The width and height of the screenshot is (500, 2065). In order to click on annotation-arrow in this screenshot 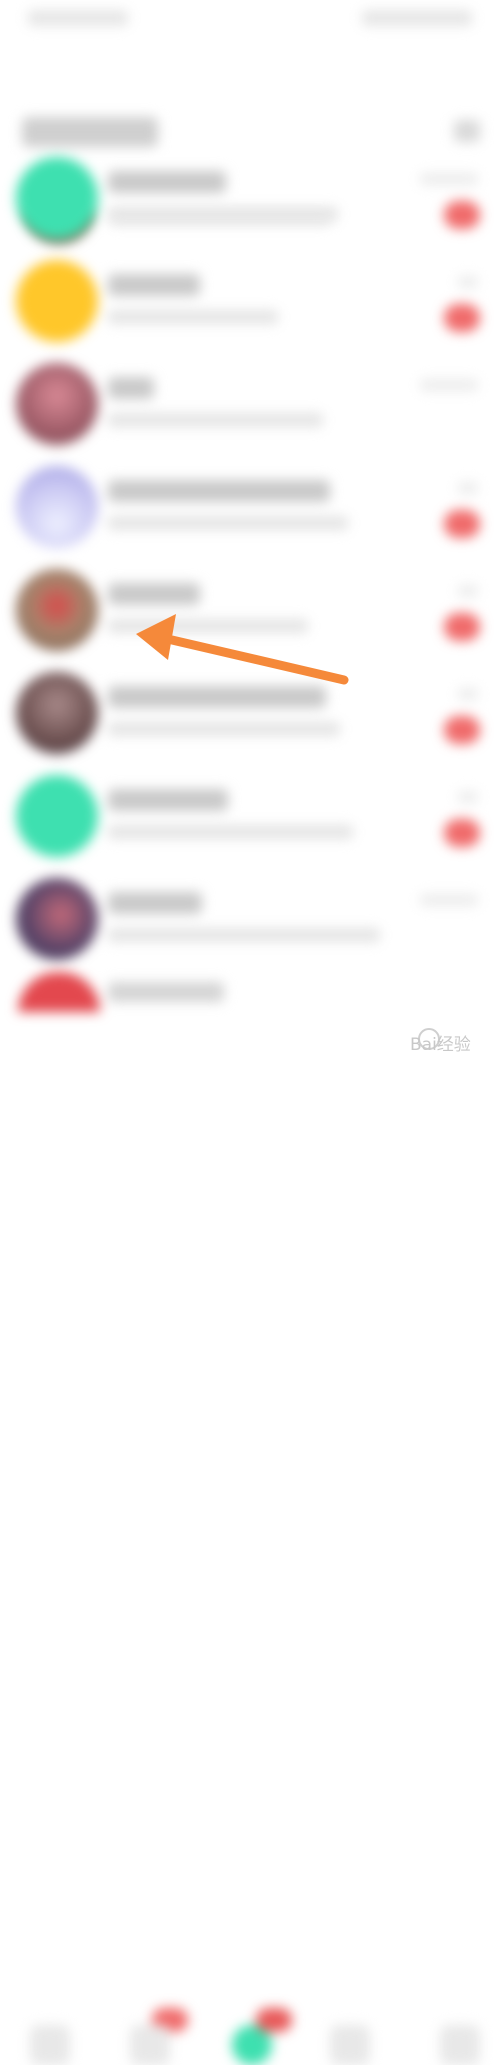, I will do `click(242, 649)`.